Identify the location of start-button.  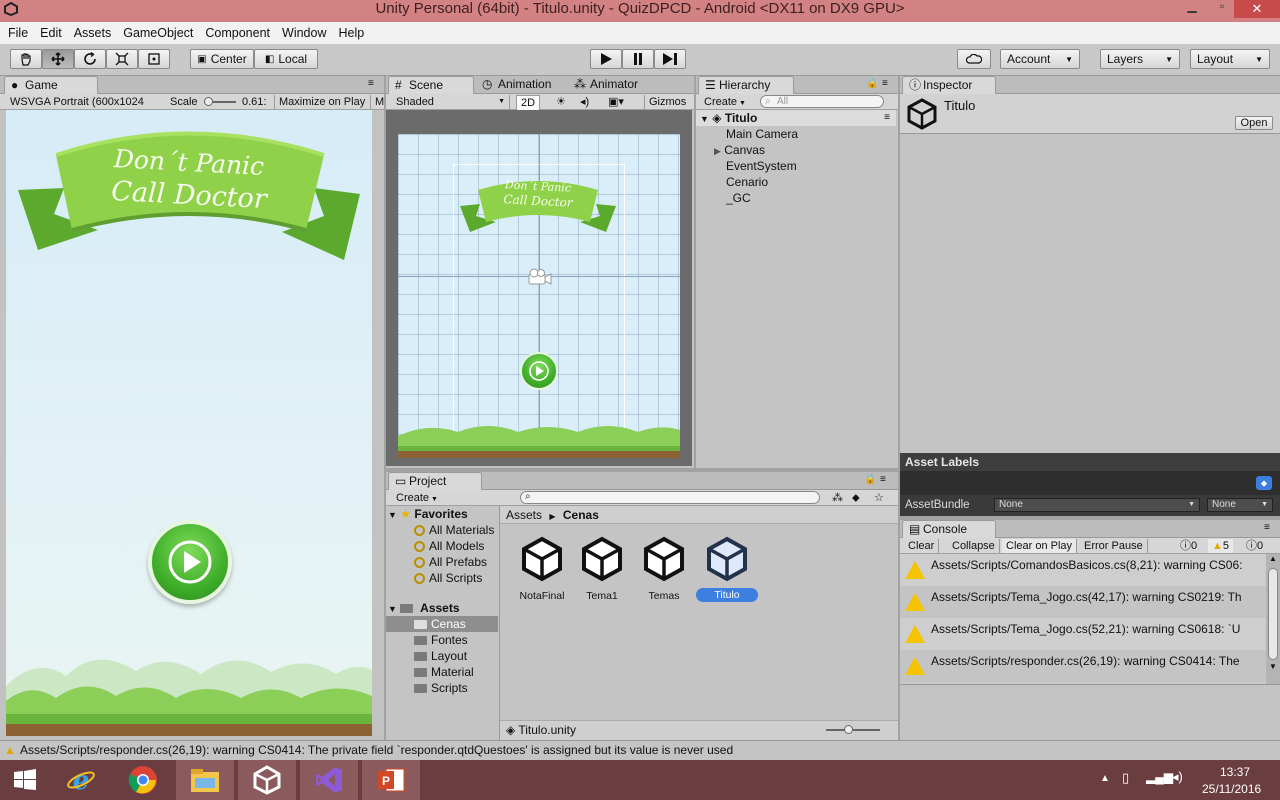
(25, 780).